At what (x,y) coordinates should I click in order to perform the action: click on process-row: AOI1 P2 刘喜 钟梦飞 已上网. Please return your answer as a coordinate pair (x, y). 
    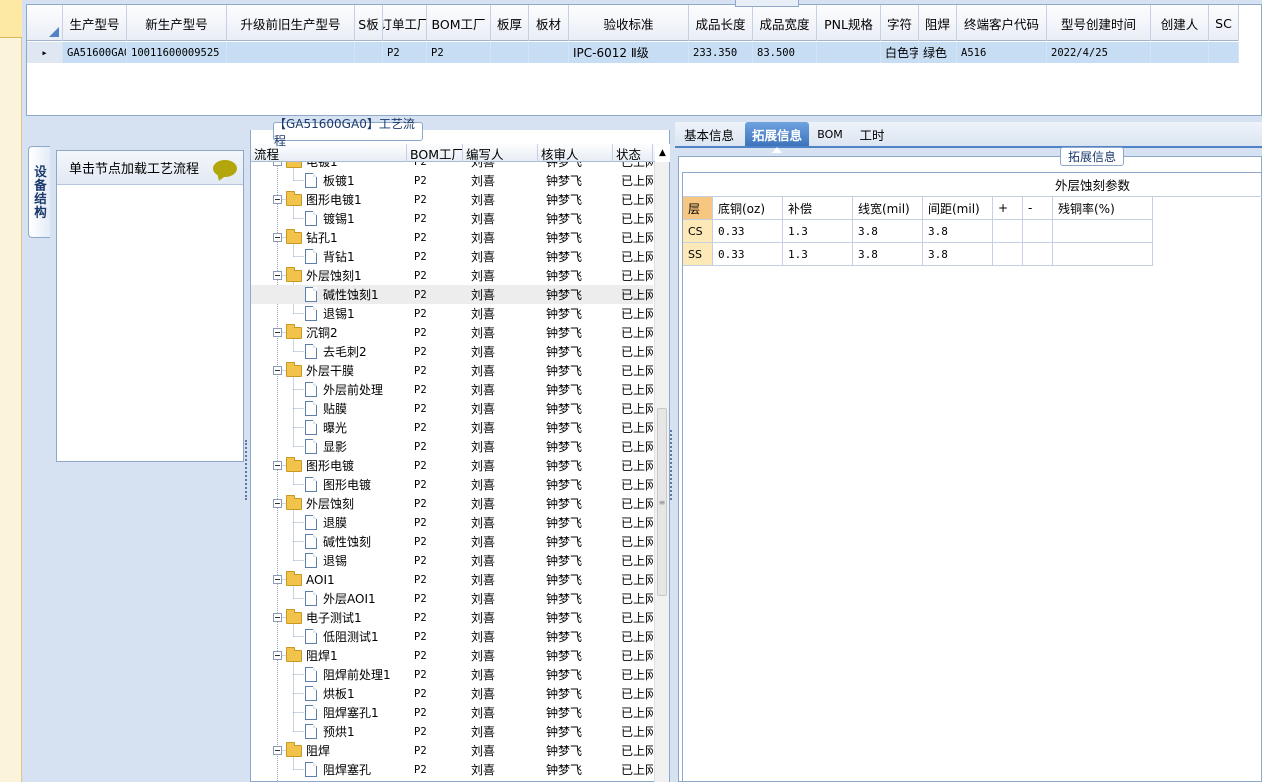
    Looking at the image, I should click on (452, 579).